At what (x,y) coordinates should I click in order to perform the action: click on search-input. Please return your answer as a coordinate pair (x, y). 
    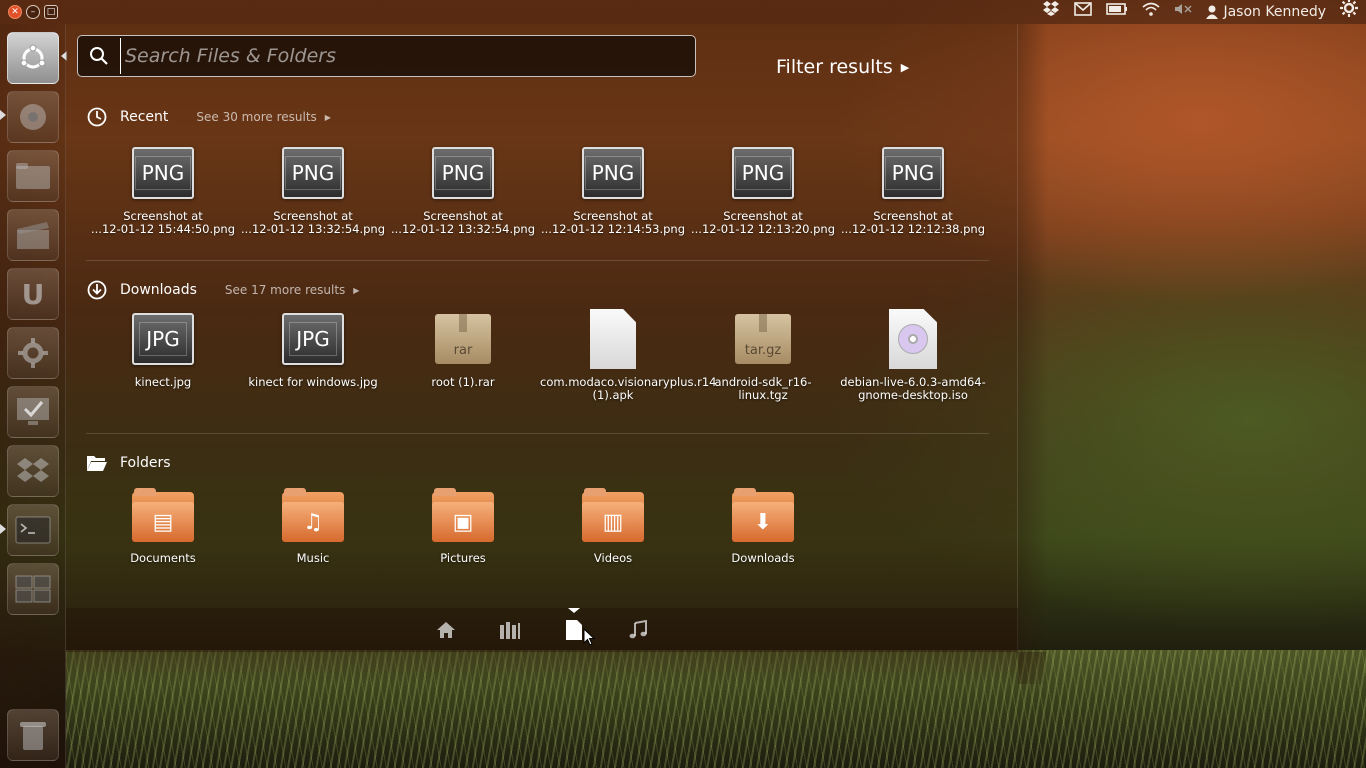
    Looking at the image, I should click on (407, 56).